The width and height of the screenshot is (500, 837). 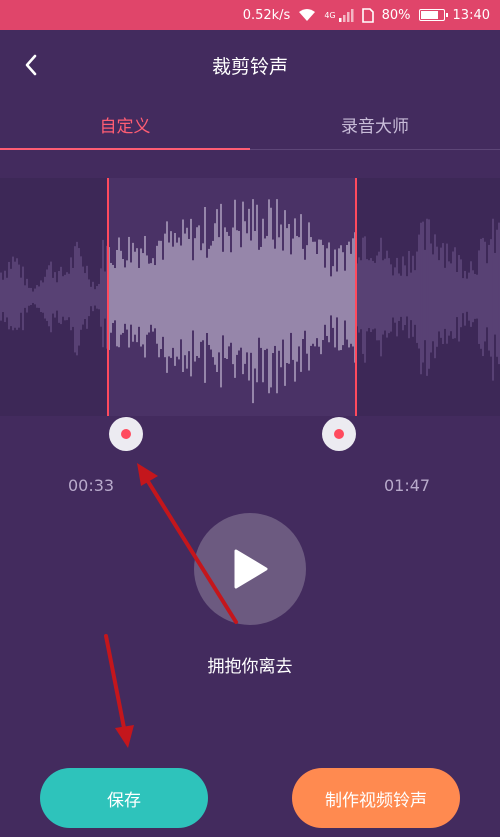 What do you see at coordinates (407, 485) in the screenshot?
I see `trim-end-time: 01:47` at bounding box center [407, 485].